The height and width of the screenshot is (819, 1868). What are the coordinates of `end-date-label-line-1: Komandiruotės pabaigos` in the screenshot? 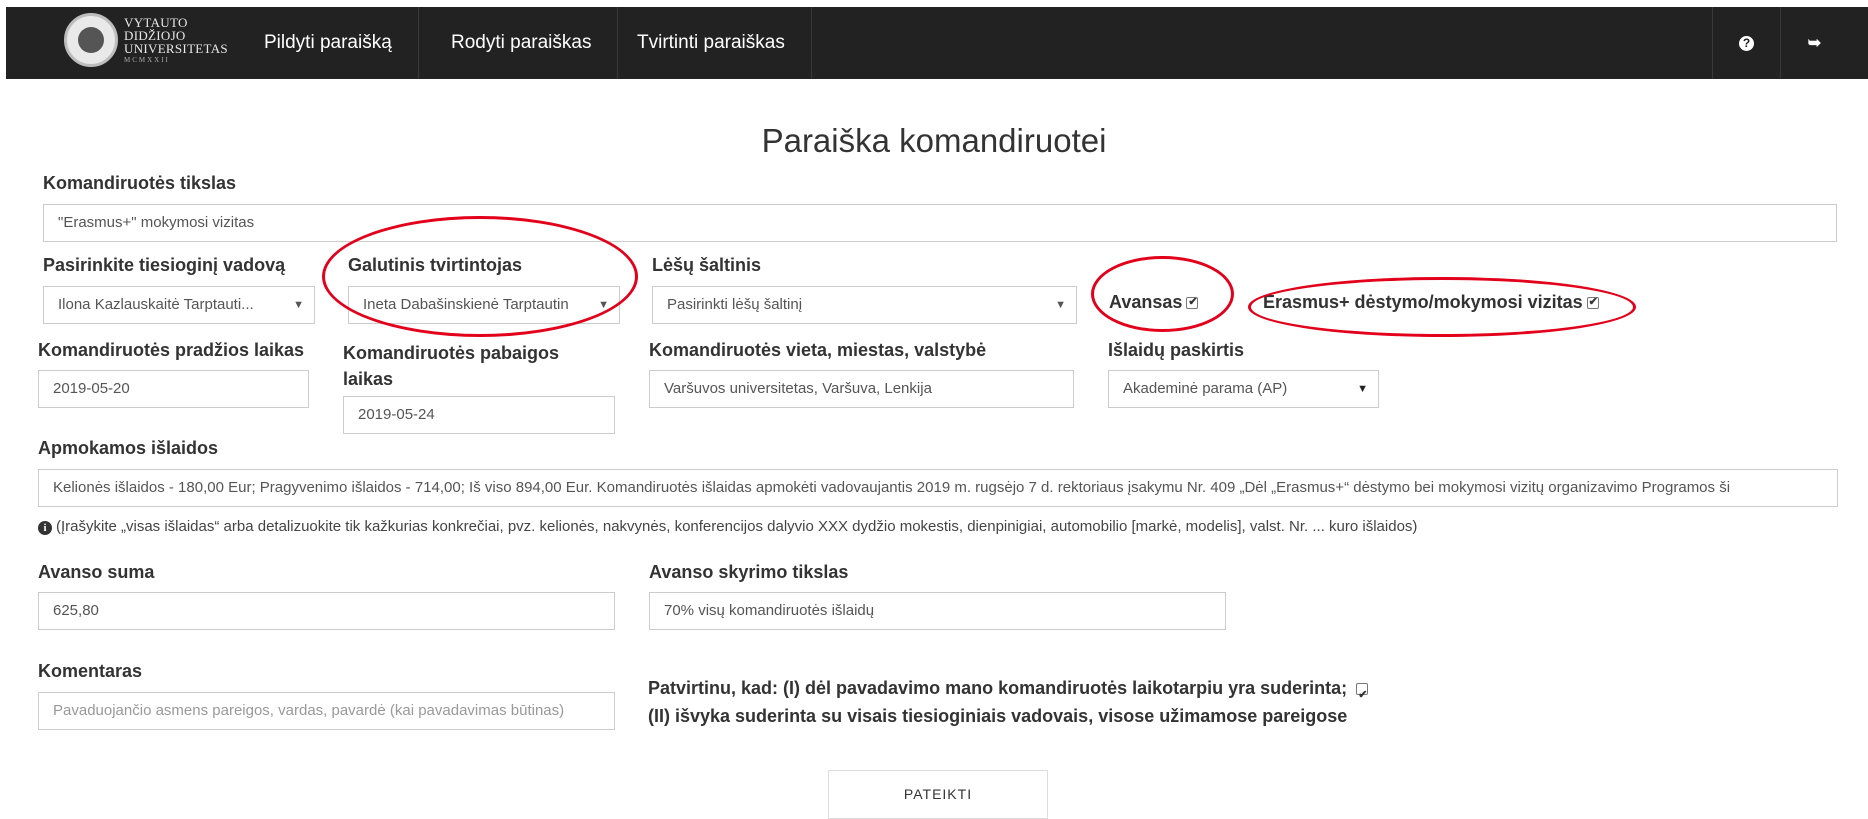 It's located at (451, 353).